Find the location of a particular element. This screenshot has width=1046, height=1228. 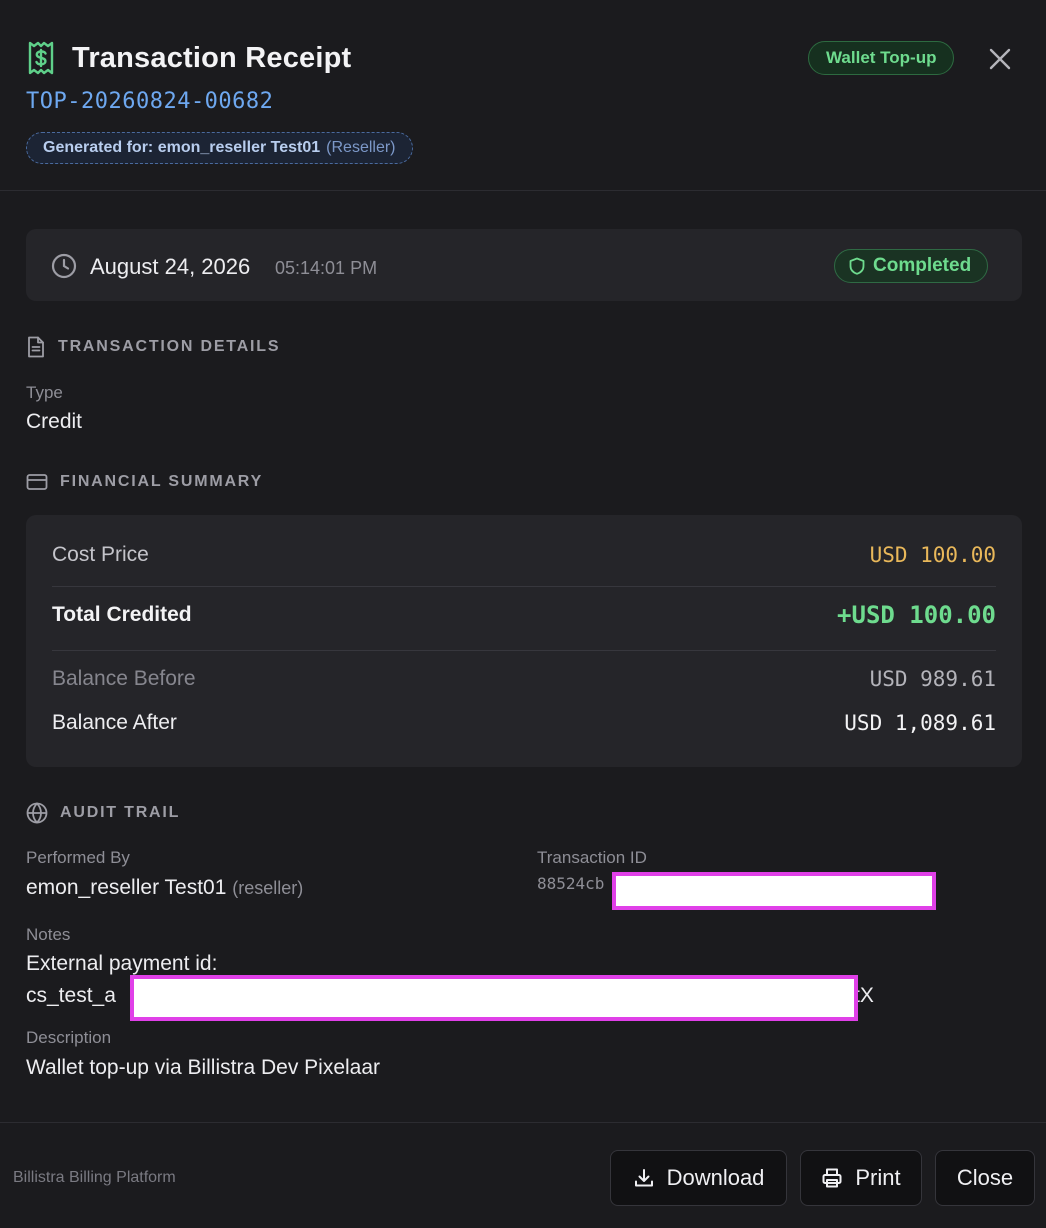

cost-price-label: Cost Price is located at coordinates (100, 554).